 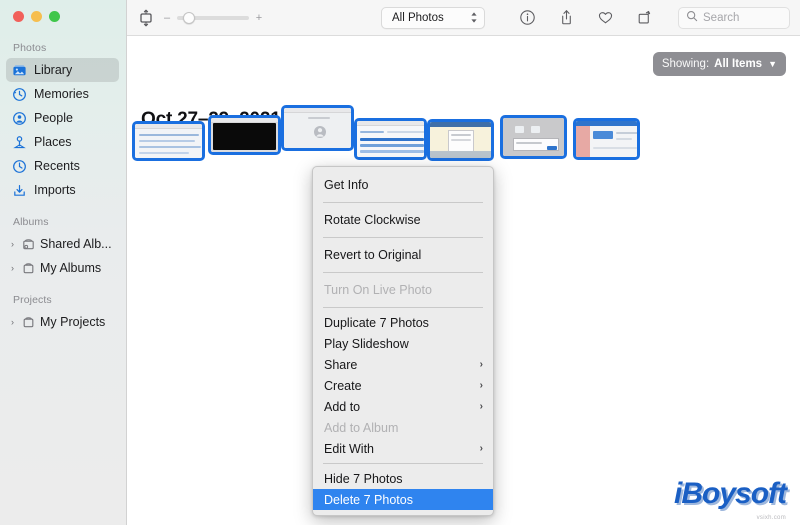 What do you see at coordinates (361, 427) in the screenshot?
I see `menu-item-label: Add to Album` at bounding box center [361, 427].